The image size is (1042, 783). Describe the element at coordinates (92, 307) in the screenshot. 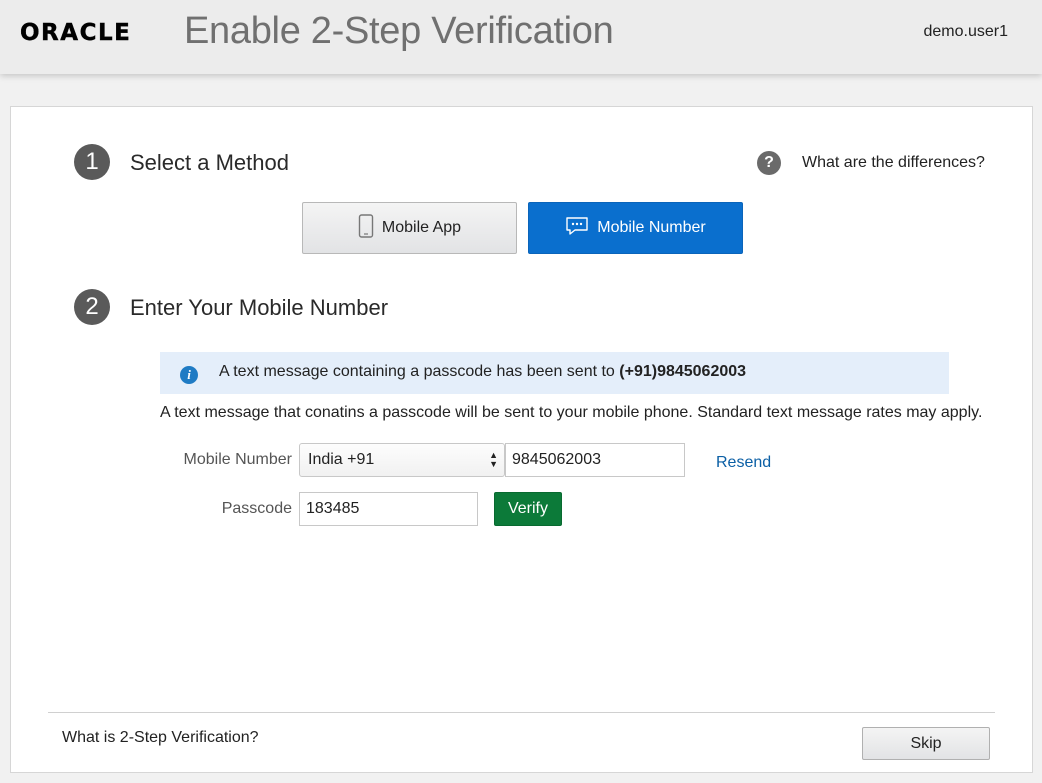

I see `step-2-badge: 2` at that location.